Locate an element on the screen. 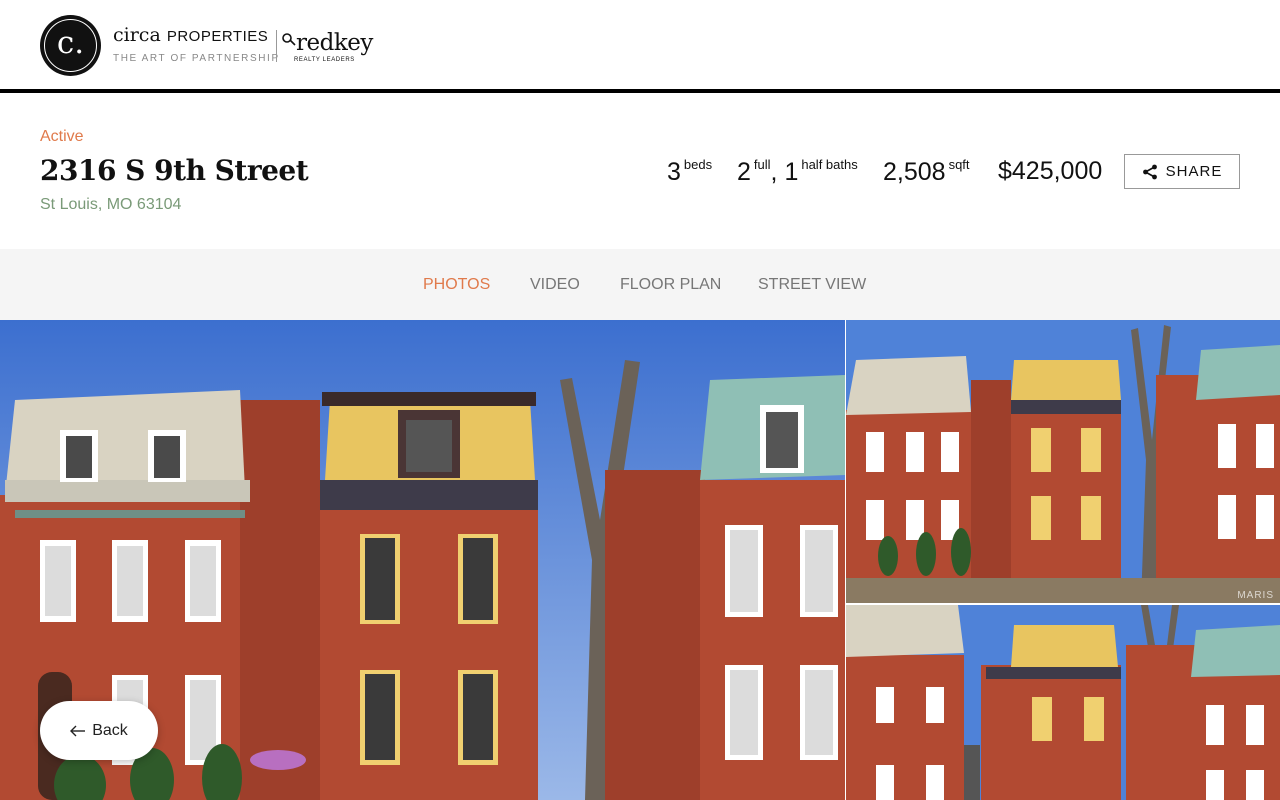 This screenshot has width=1280, height=800. beds-fact: 3 beds is located at coordinates (689, 172).